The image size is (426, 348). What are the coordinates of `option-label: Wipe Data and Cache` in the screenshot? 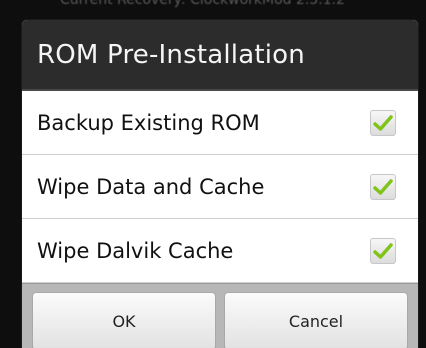 It's located at (151, 186).